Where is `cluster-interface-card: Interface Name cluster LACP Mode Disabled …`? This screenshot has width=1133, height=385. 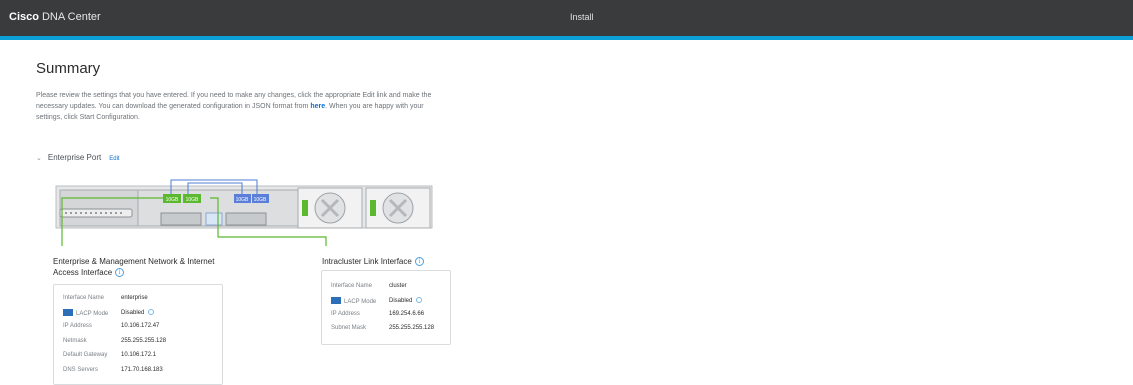 cluster-interface-card: Interface Name cluster LACP Mode Disabled … is located at coordinates (386, 307).